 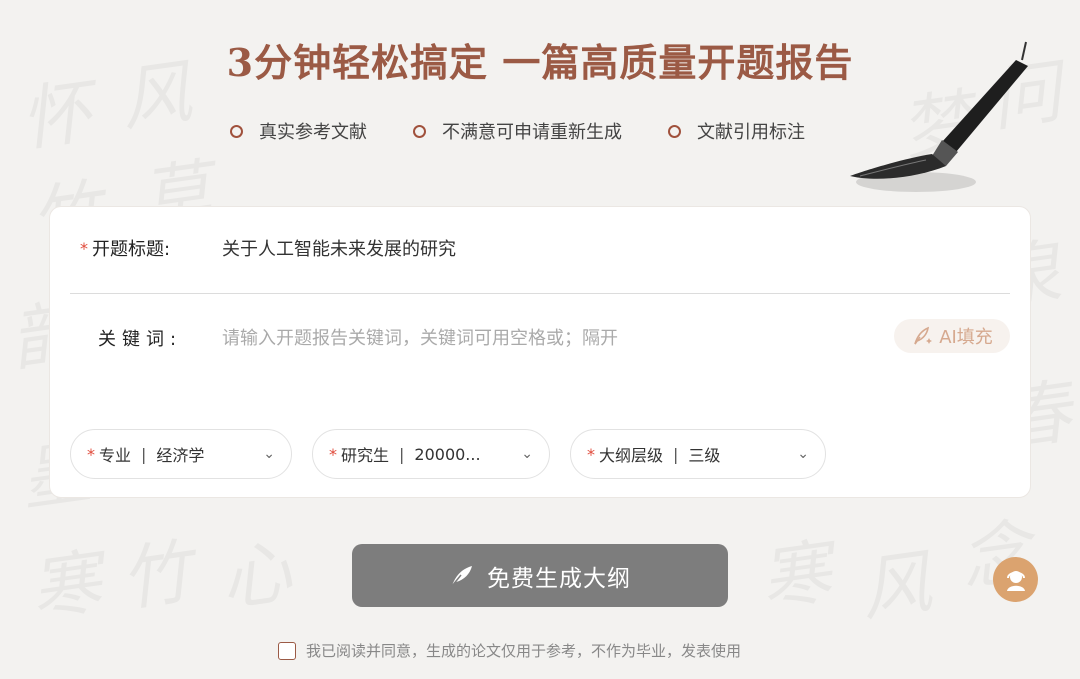 I want to click on quill-icon, so click(x=461, y=575).